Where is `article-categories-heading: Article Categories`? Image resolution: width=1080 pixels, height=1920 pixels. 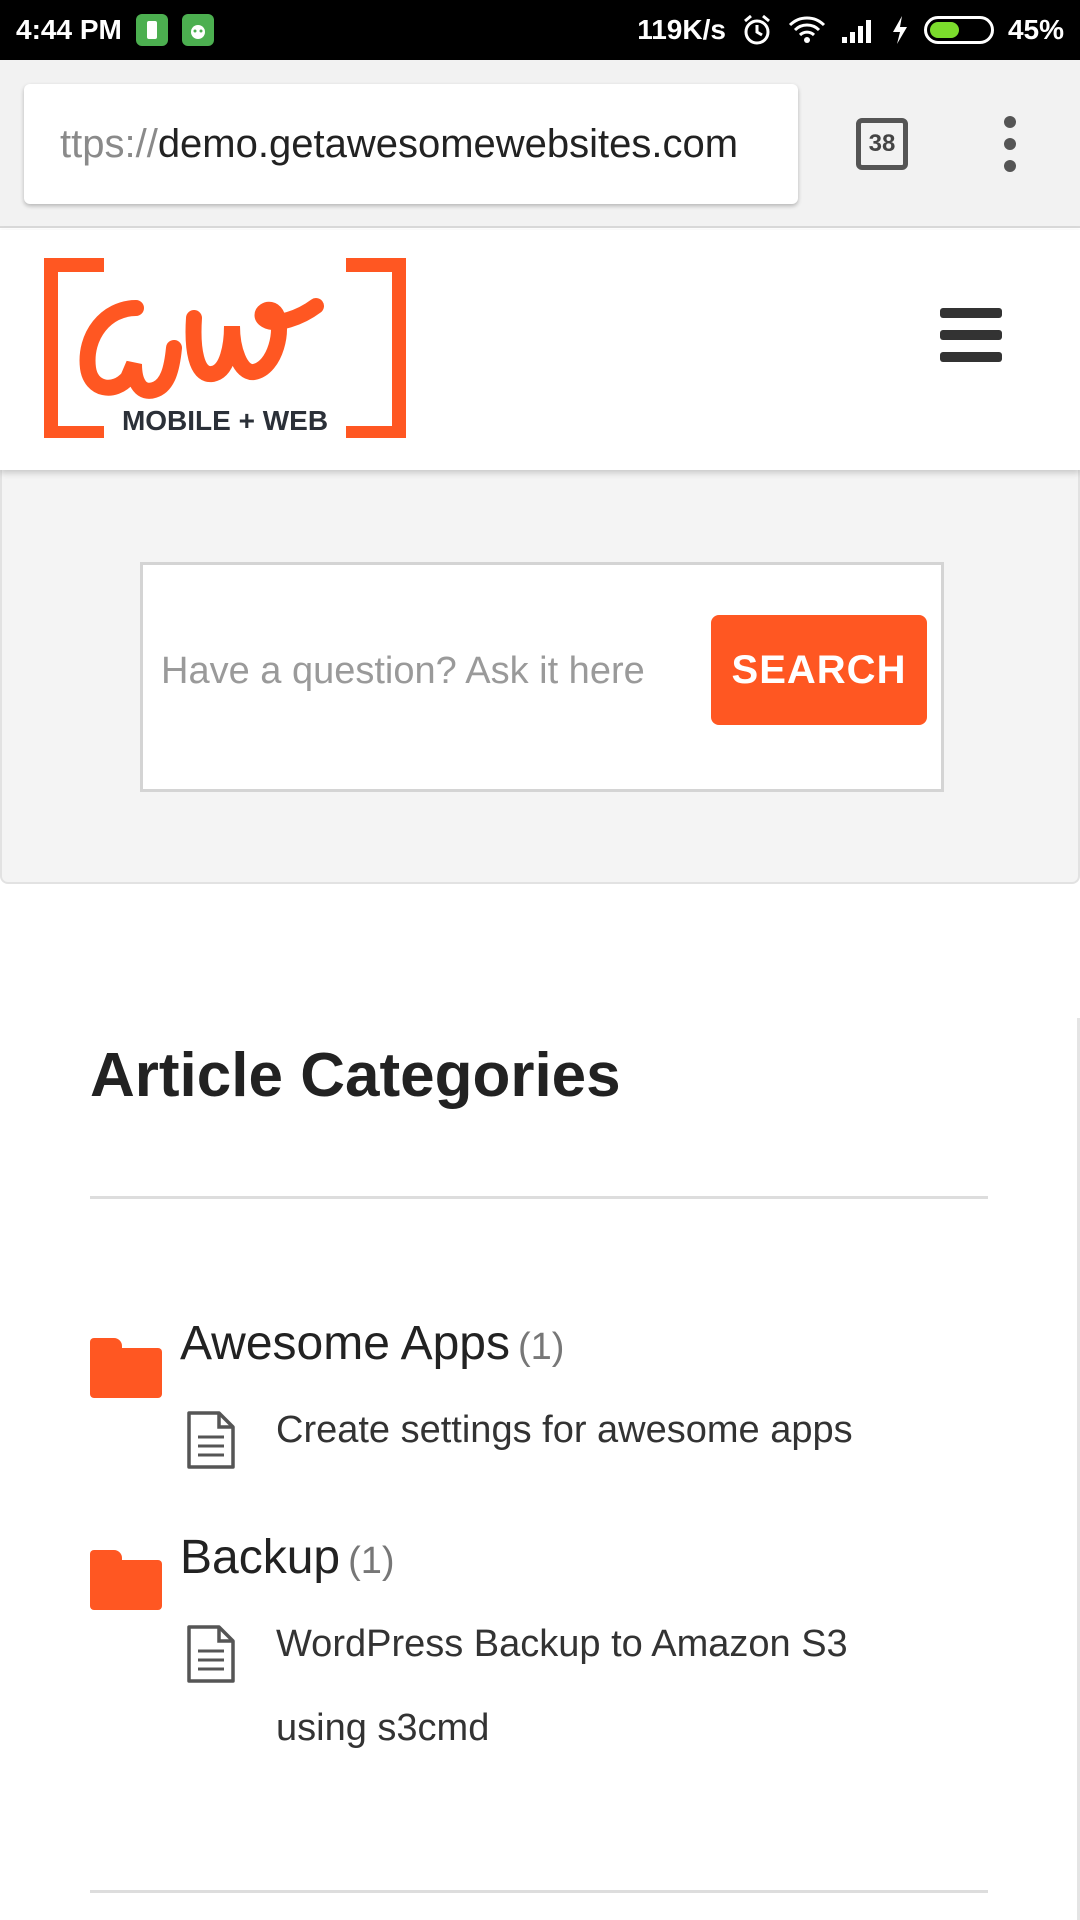
article-categories-heading: Article Categories is located at coordinates (540, 1075).